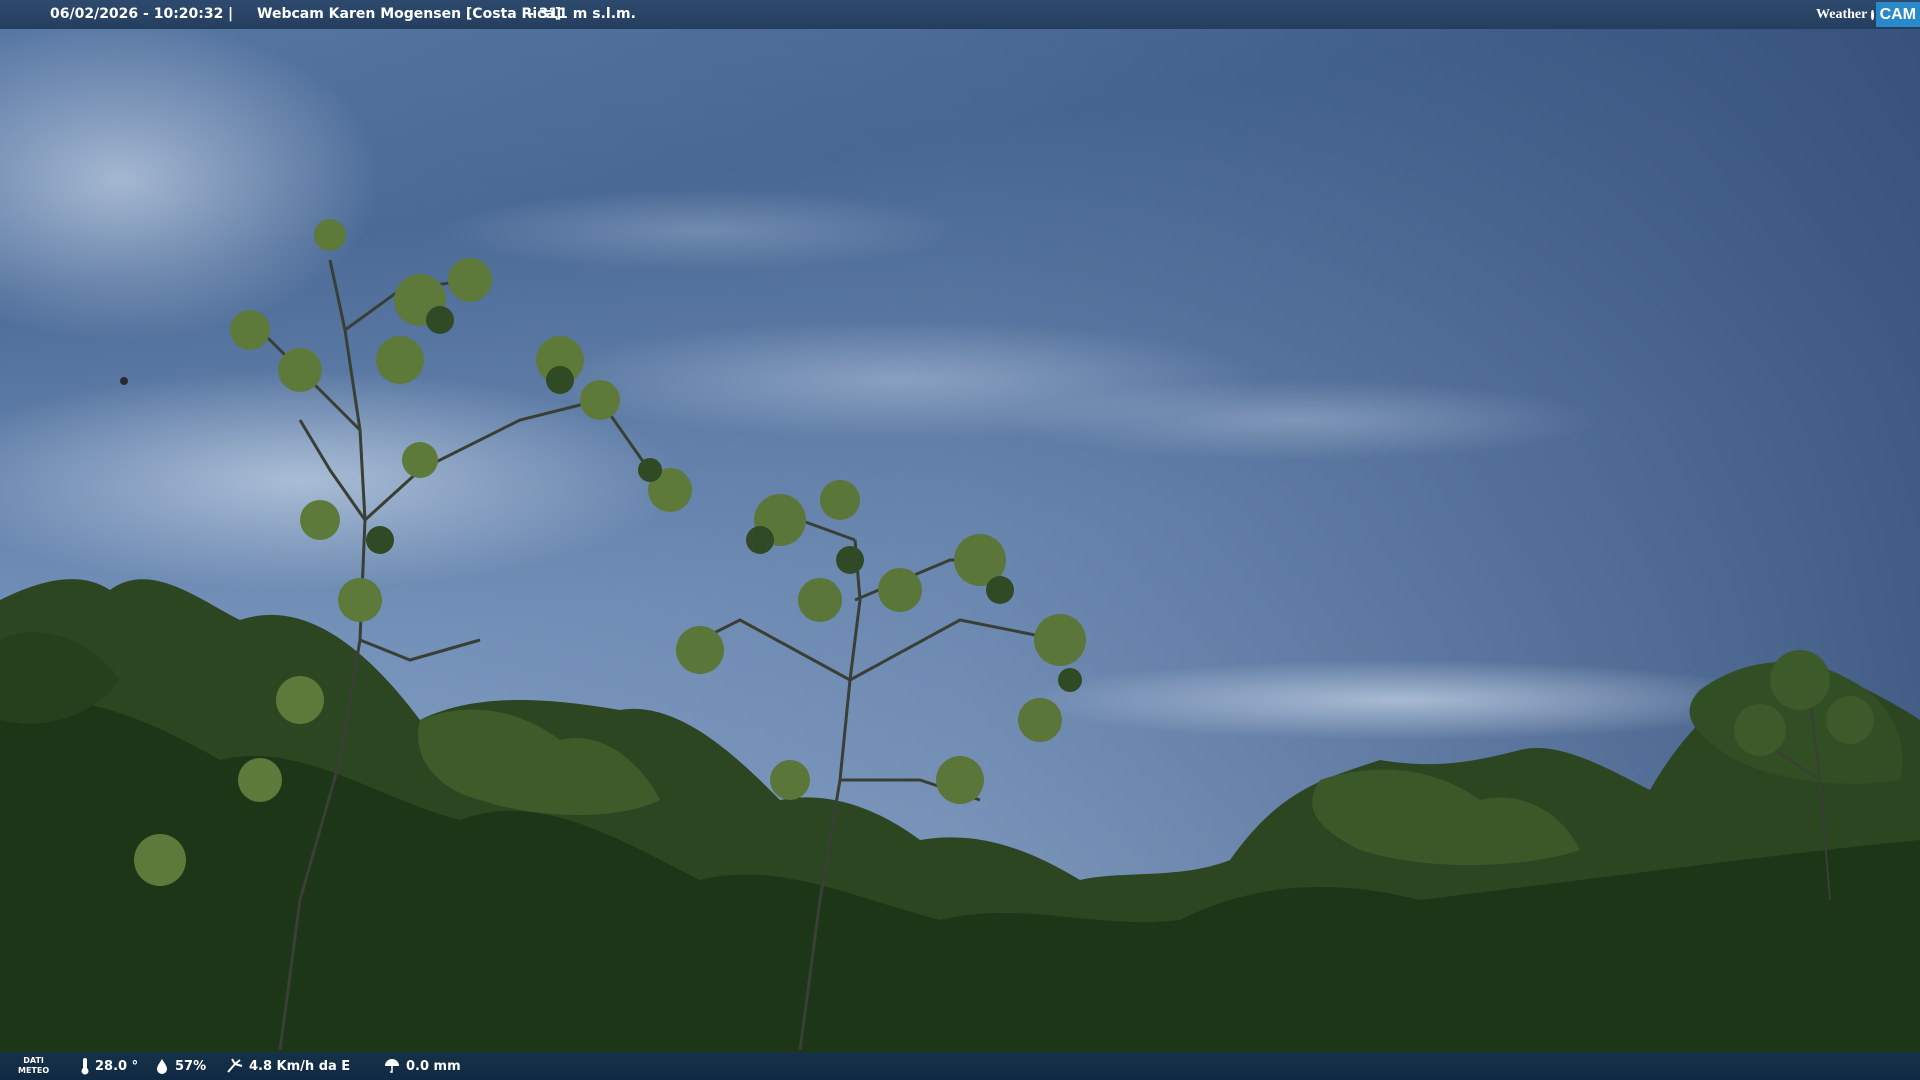  I want to click on humidity-drop-icon, so click(162, 1066).